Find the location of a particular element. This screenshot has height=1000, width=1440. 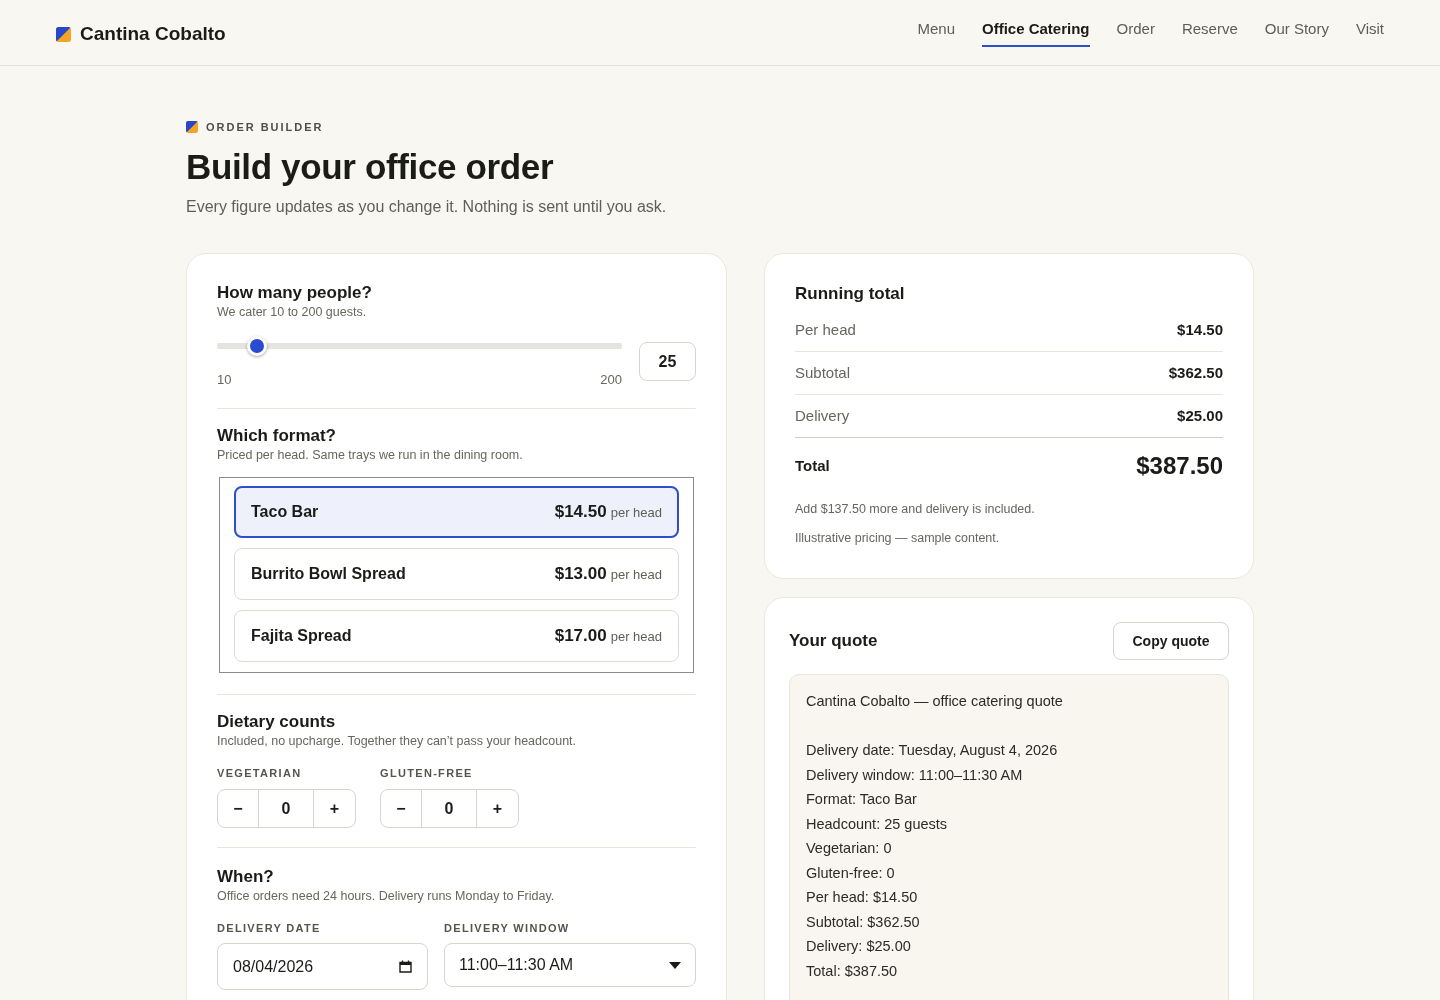

format-price: $14.50 is located at coordinates (580, 512).